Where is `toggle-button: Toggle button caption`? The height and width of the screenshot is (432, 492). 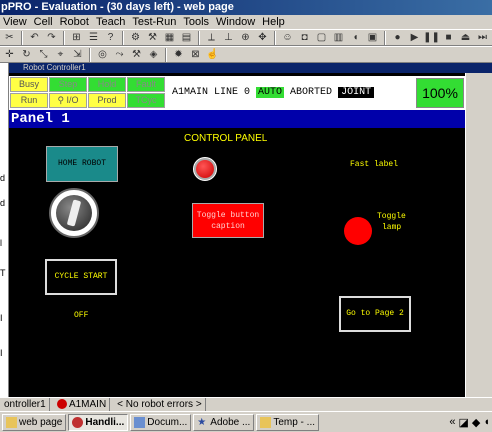
toggle-button: Toggle button caption is located at coordinates (228, 220).